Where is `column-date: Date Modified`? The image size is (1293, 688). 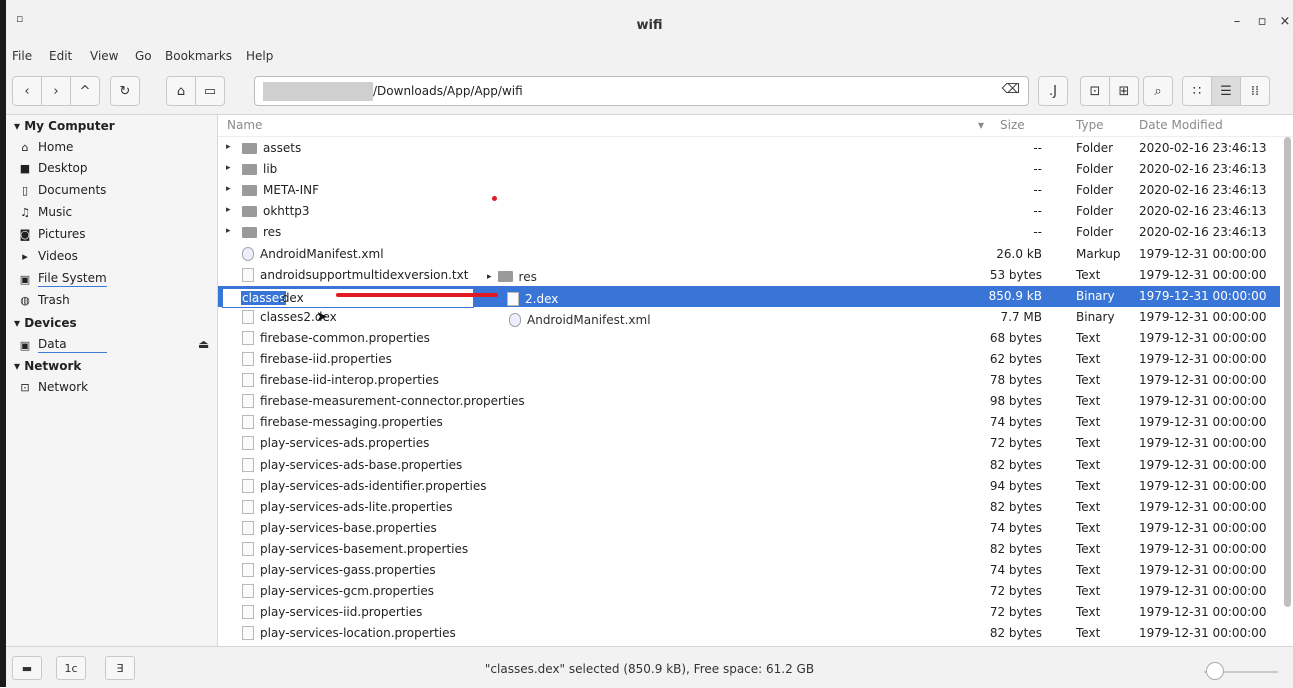 column-date: Date Modified is located at coordinates (1181, 125).